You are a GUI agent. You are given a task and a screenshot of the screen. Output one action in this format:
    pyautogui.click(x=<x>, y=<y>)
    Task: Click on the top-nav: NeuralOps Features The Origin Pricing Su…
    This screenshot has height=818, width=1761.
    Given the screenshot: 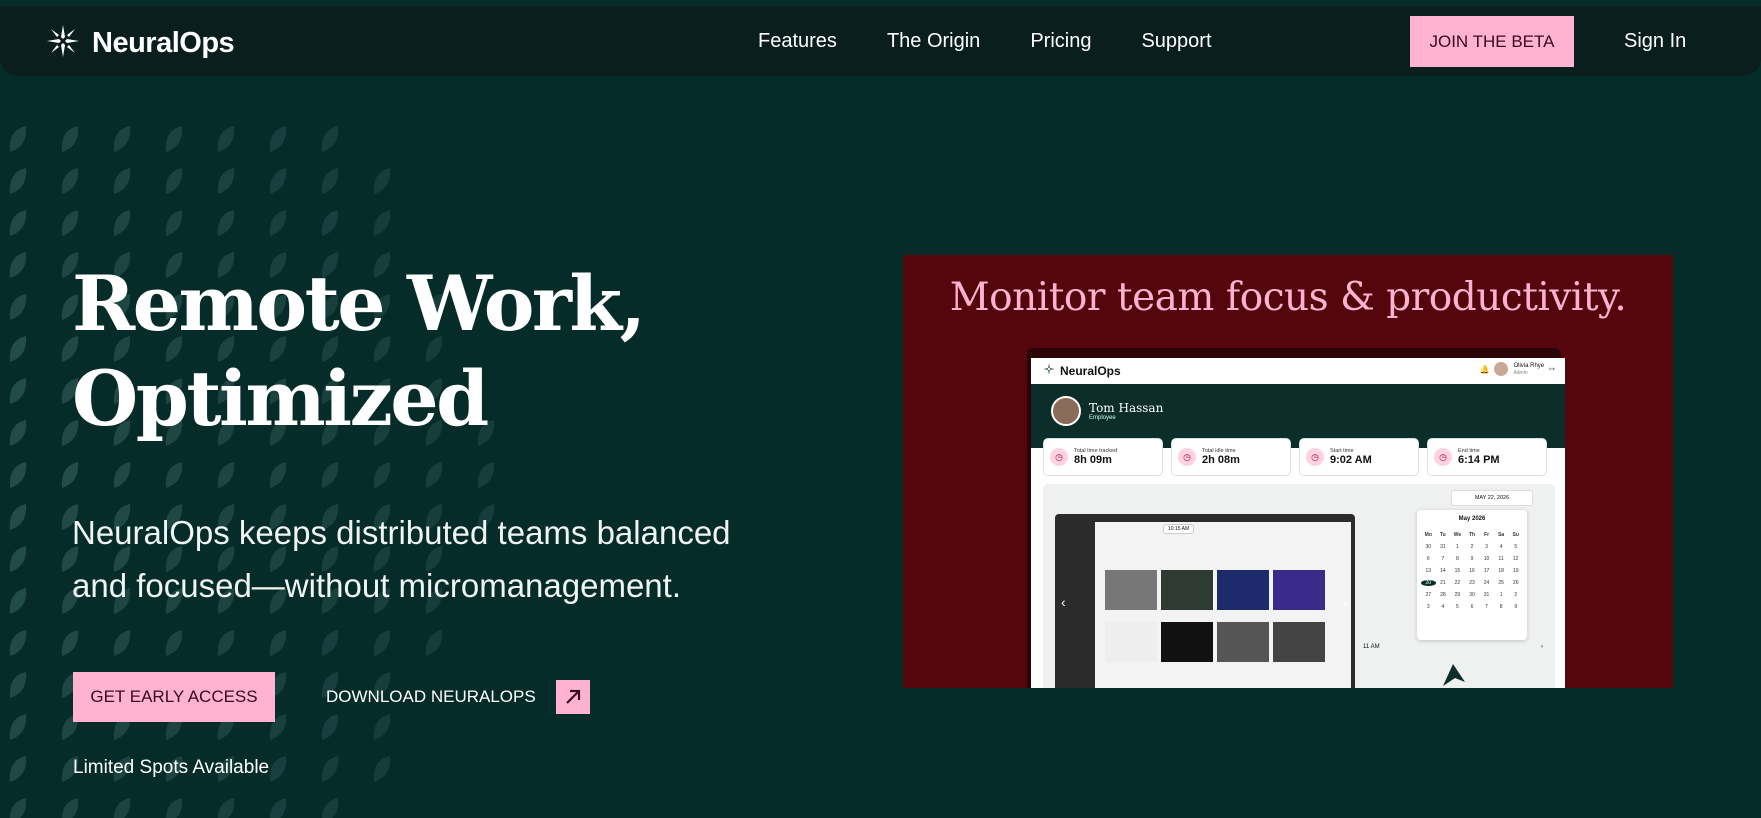 What is the action you would take?
    pyautogui.click(x=880, y=41)
    